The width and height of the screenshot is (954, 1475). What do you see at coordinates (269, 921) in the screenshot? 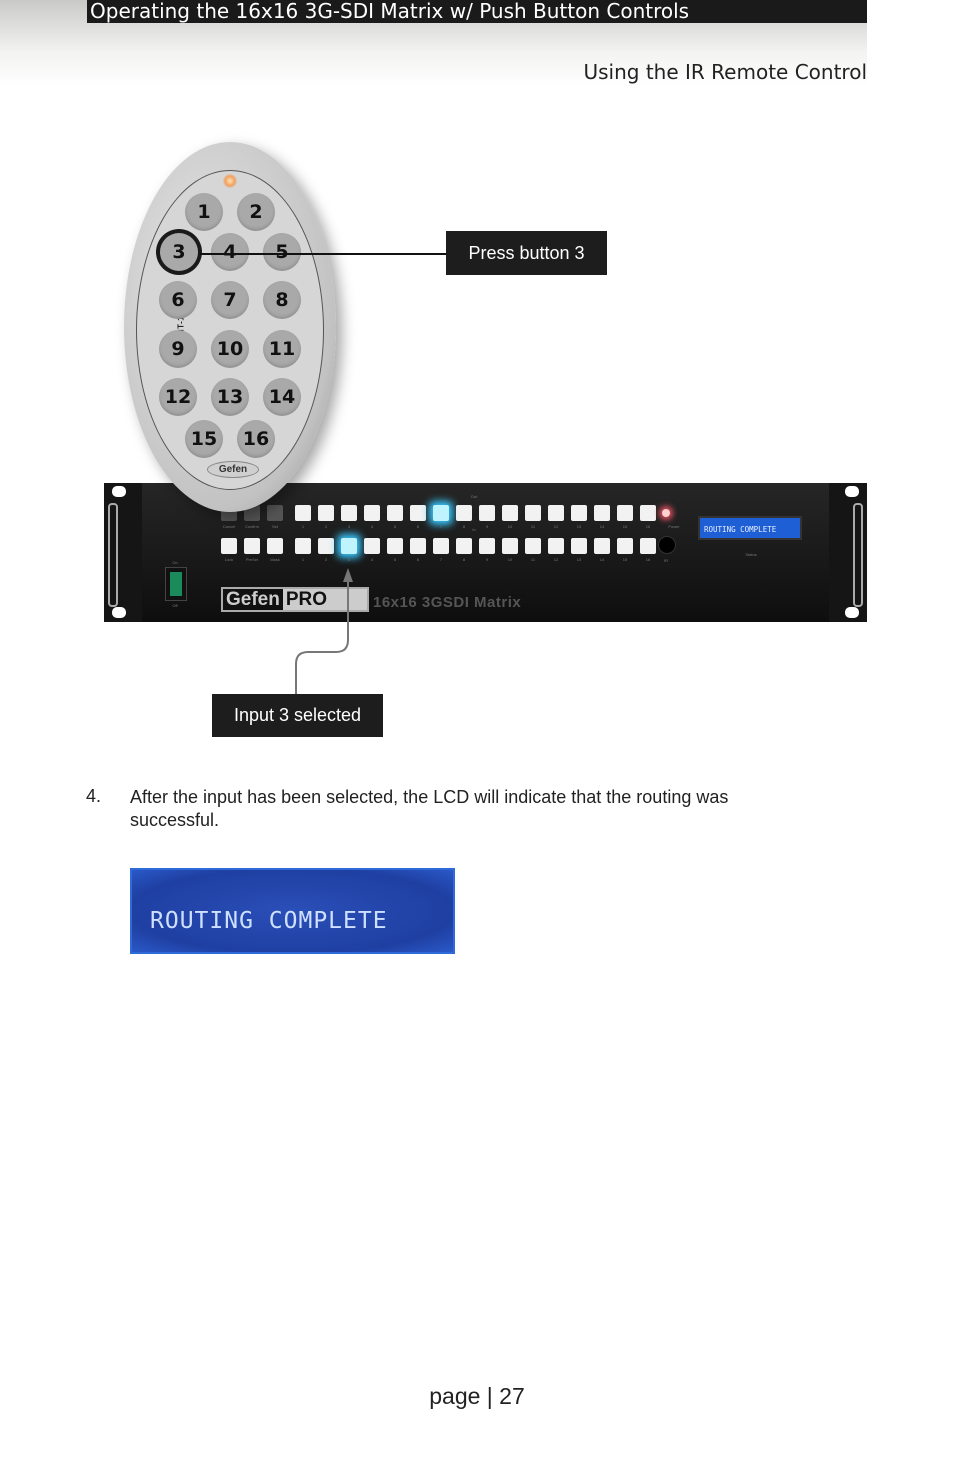
I see `lcd-text: ROUTING COMPLETE` at bounding box center [269, 921].